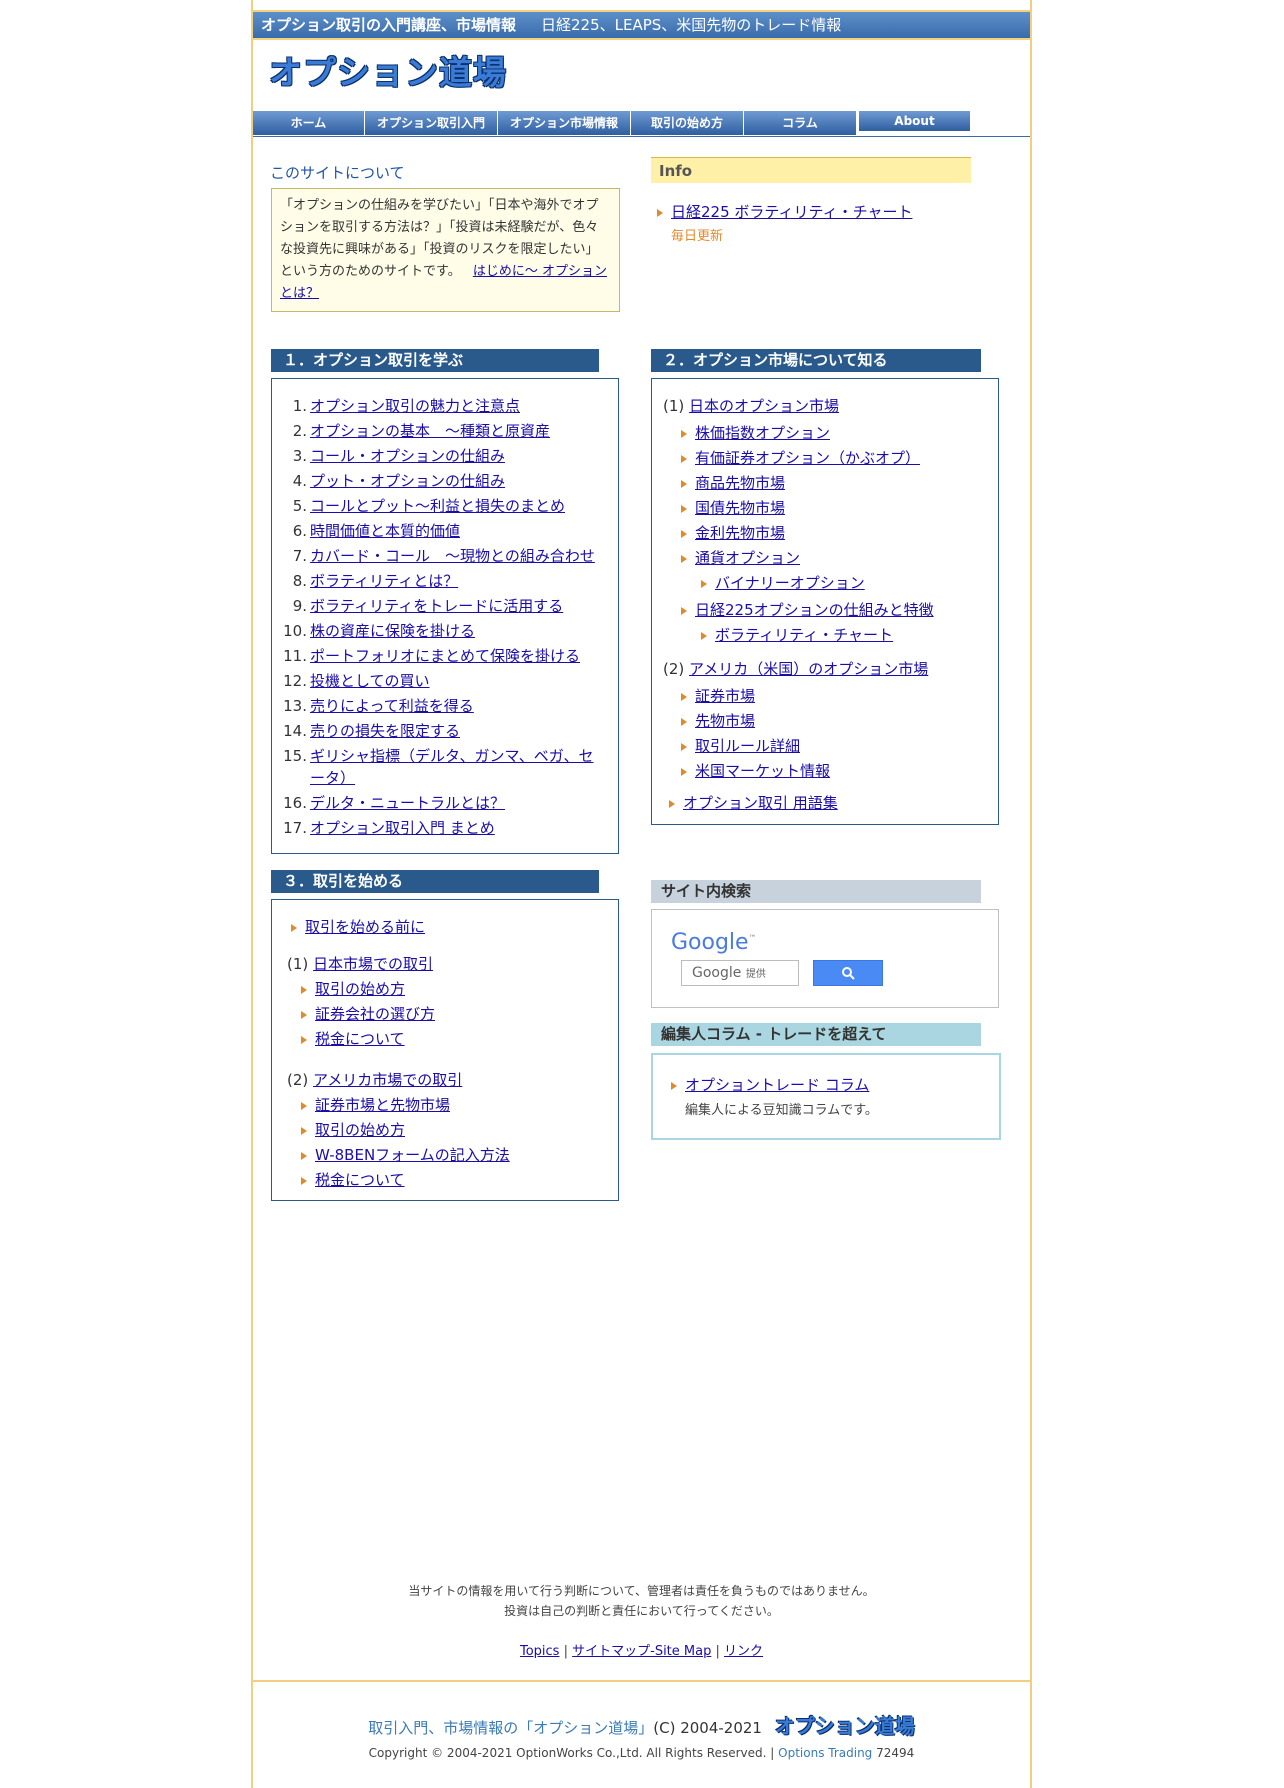 The width and height of the screenshot is (1284, 1788). What do you see at coordinates (511, 1728) in the screenshot?
I see `footer-brand-text: 取引入門、市場情報の「オプション道場」` at bounding box center [511, 1728].